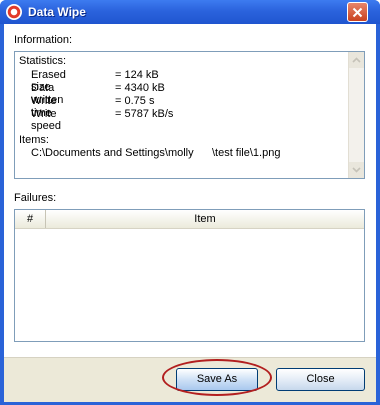 The width and height of the screenshot is (380, 405). I want to click on title-bar: Data Wipe, so click(190, 12).